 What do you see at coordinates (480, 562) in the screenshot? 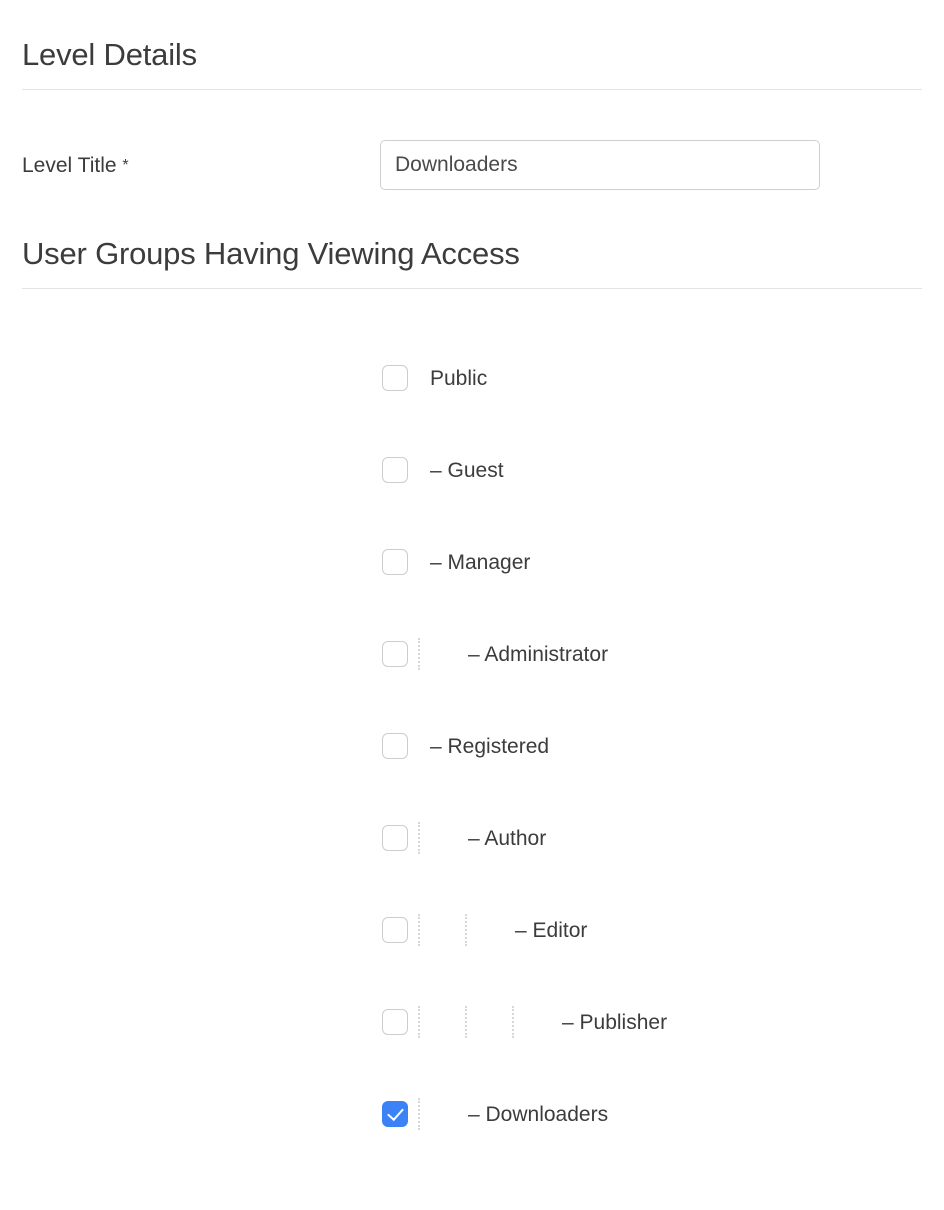
I see `group-label: – Manager` at bounding box center [480, 562].